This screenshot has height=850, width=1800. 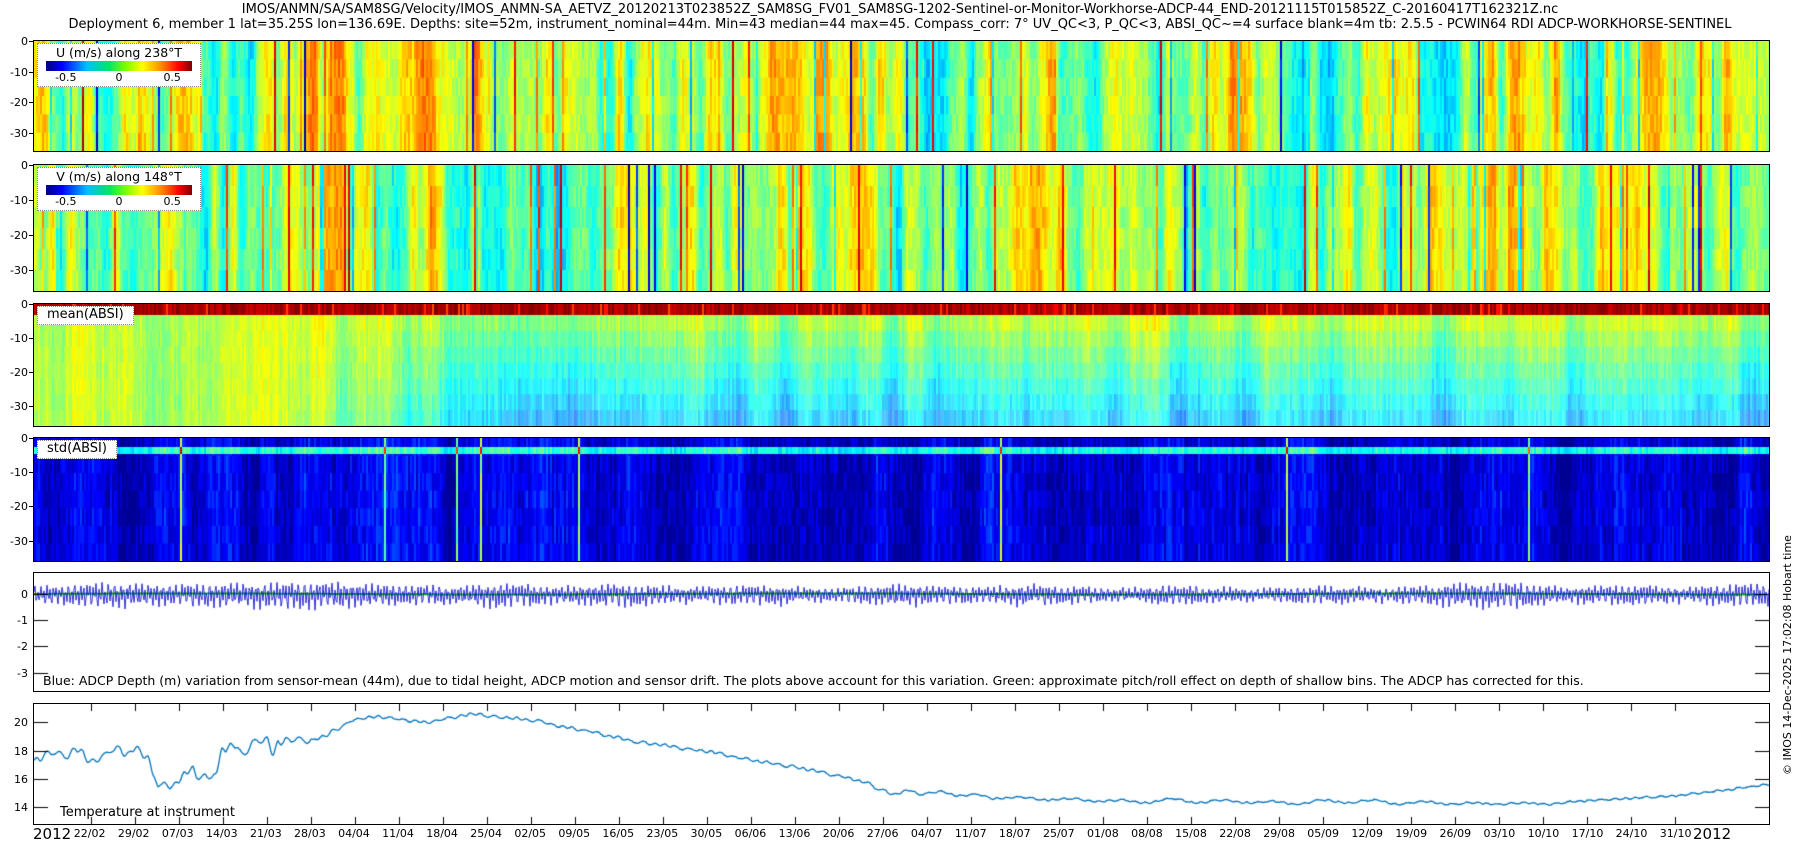 I want to click on x-tick-label: 04/04, so click(x=354, y=833).